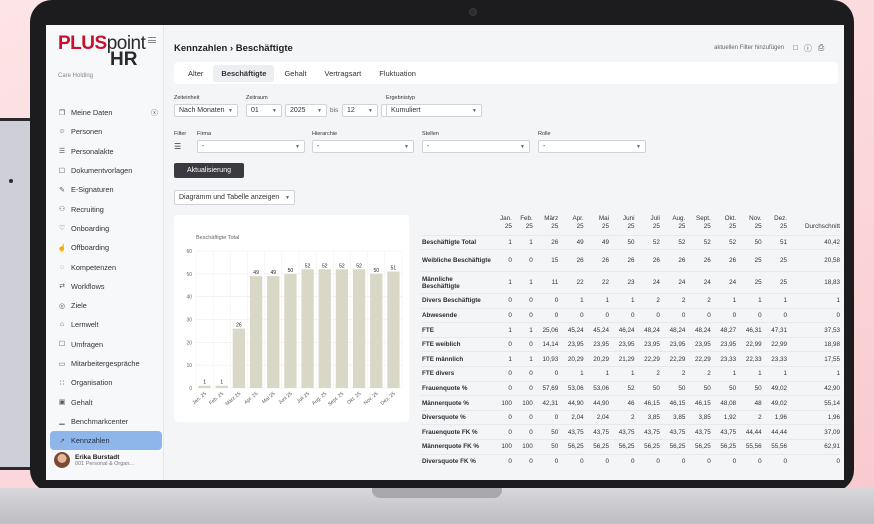  I want to click on bulb-icon: ◌, so click(62, 267).